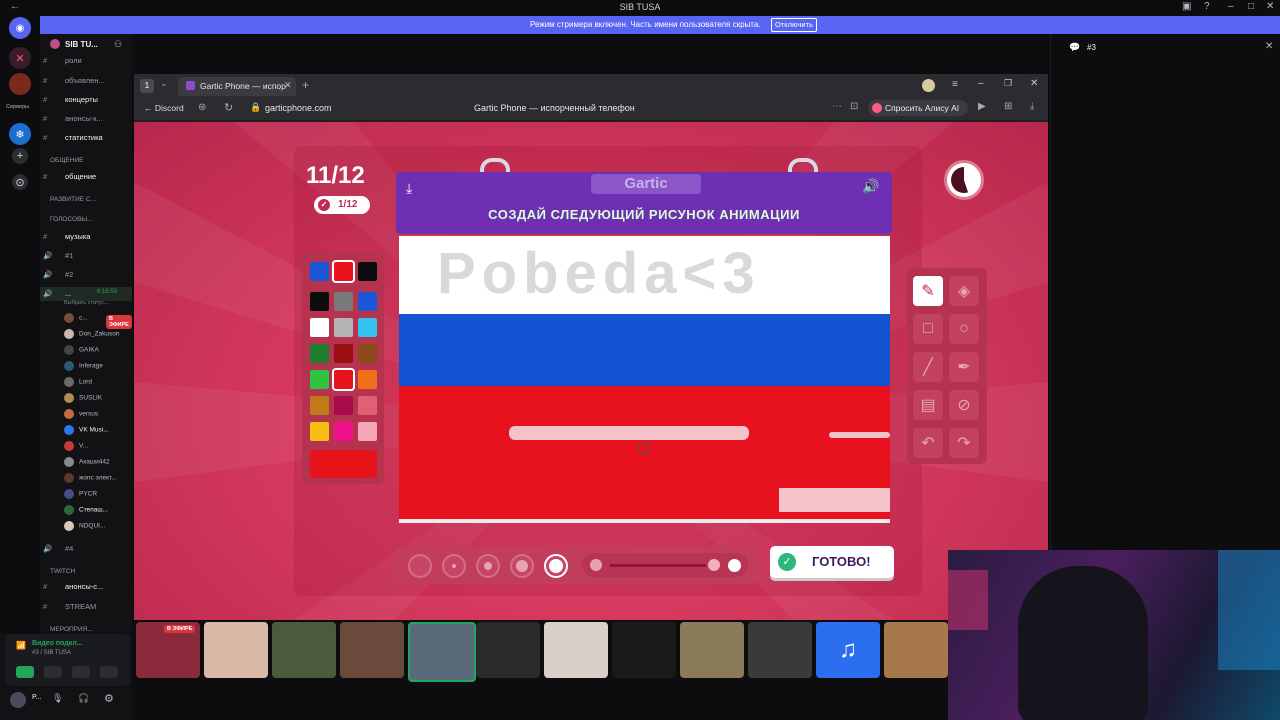 The height and width of the screenshot is (720, 1280). I want to click on voice-channel-2: 🔊 #2, so click(86, 275).